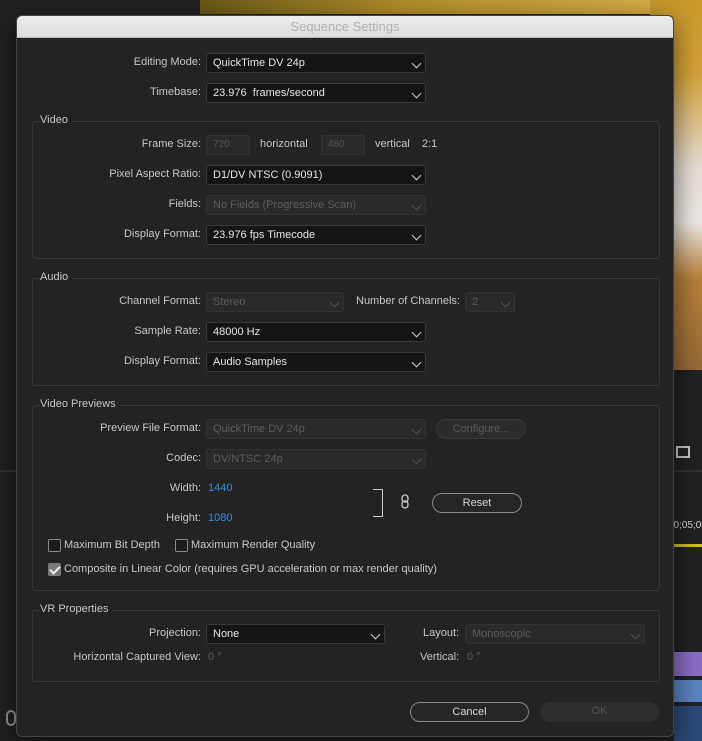 The height and width of the screenshot is (741, 702). I want to click on preview-height-value: 1080, so click(220, 518).